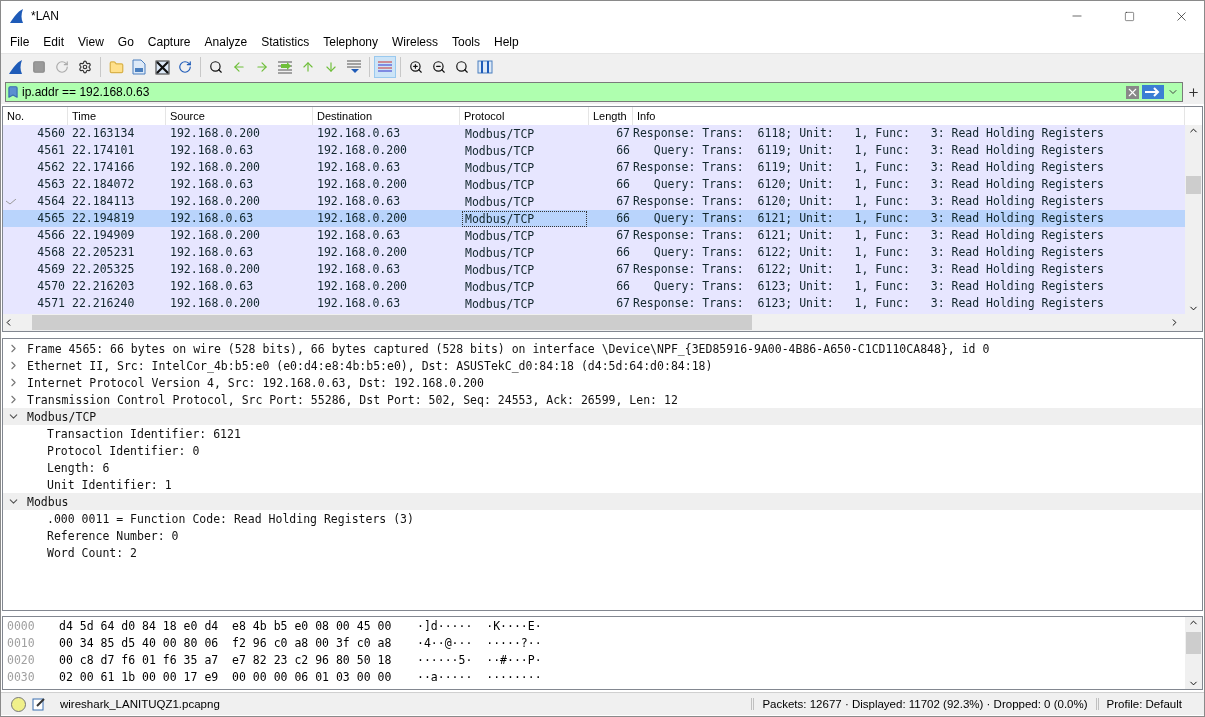  Describe the element at coordinates (13, 92) in the screenshot. I see `bookmark-icon` at that location.